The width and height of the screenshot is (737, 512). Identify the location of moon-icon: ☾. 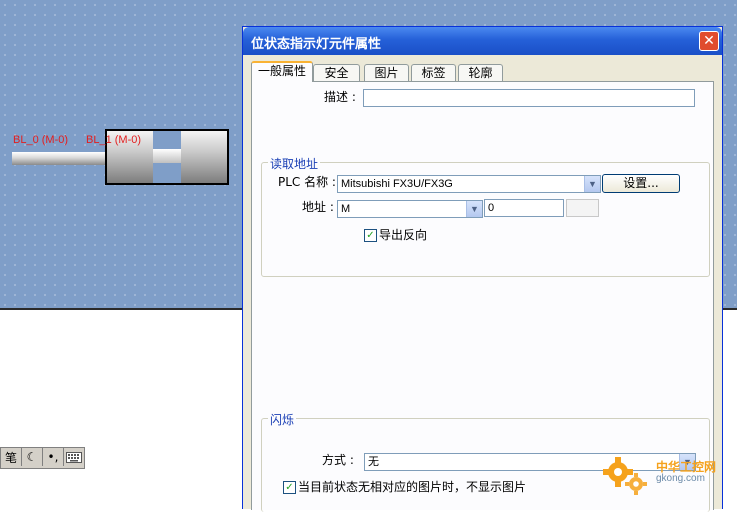
(32, 457).